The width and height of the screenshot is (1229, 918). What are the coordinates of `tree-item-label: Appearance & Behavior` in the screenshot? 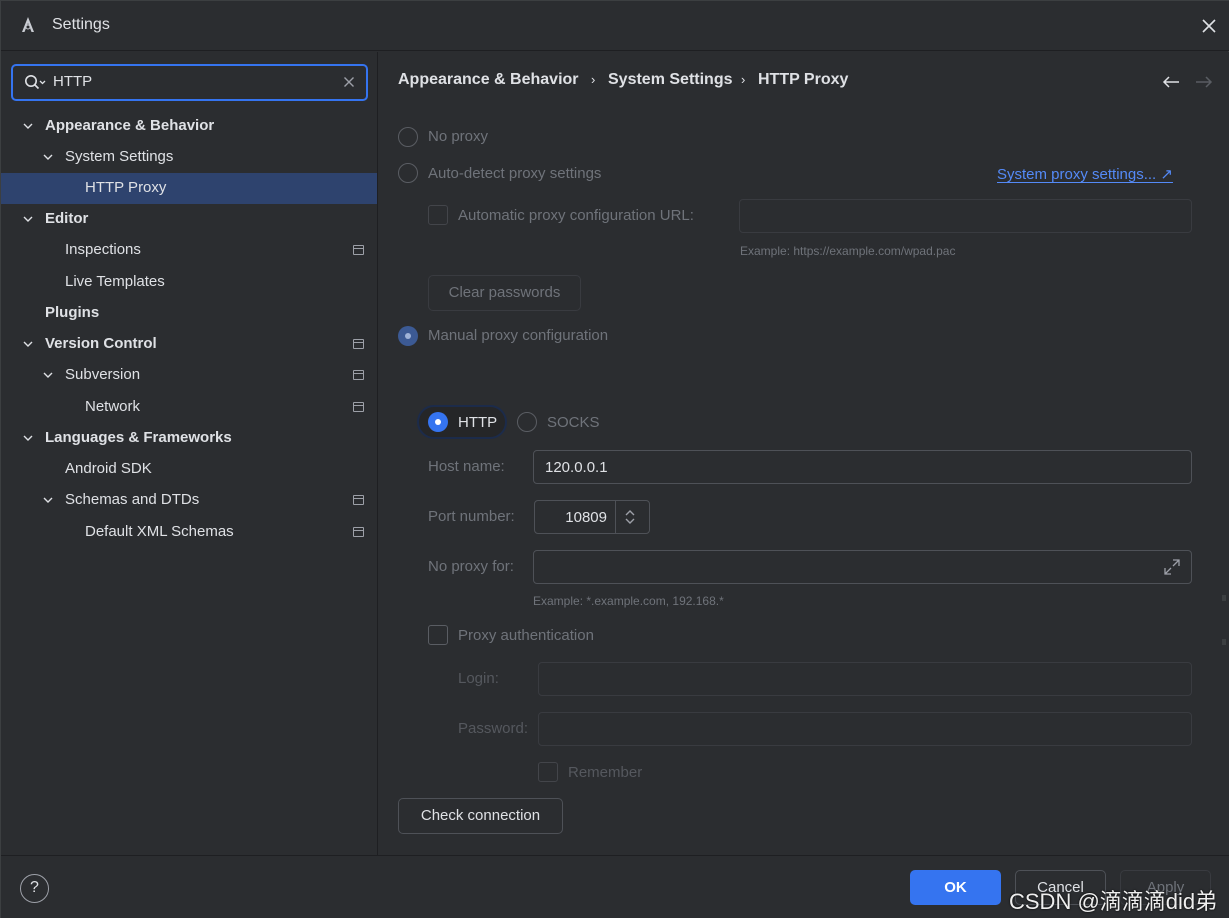 It's located at (130, 125).